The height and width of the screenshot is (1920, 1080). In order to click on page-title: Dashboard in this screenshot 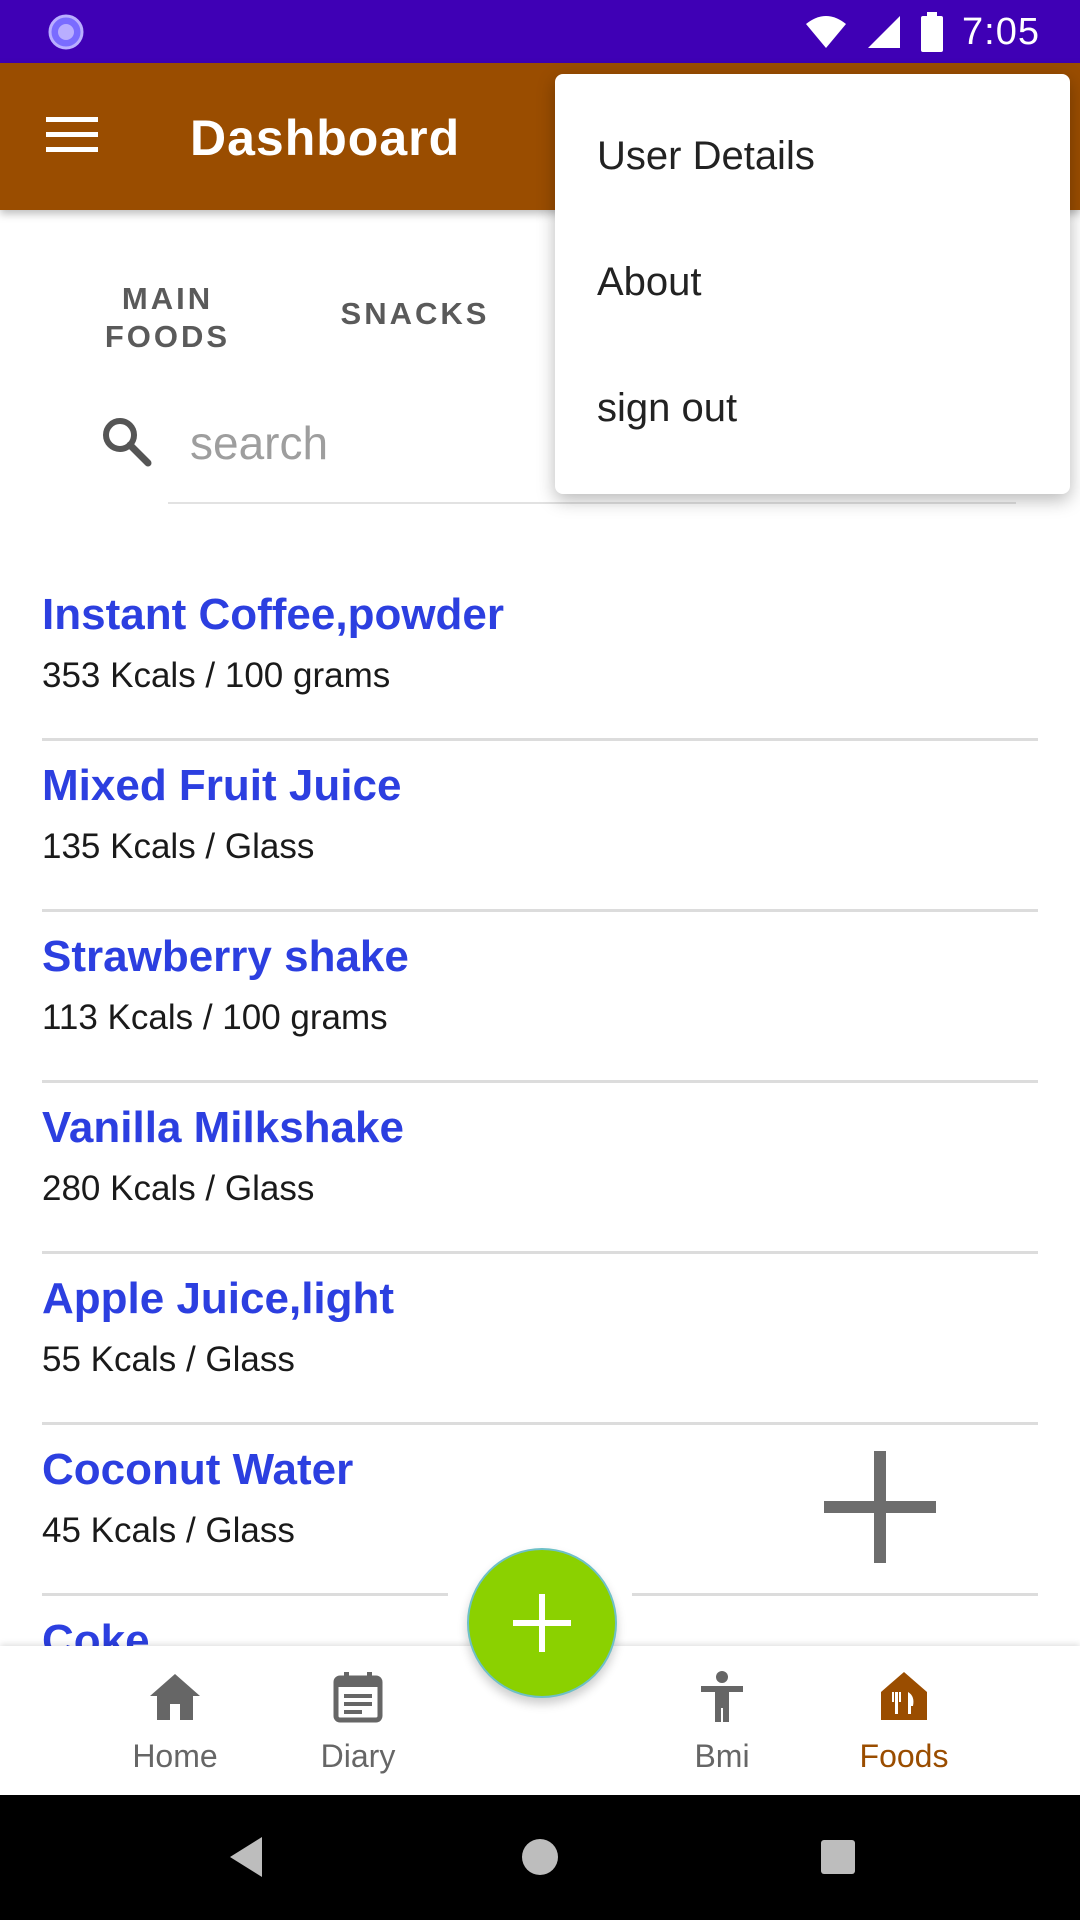, I will do `click(325, 138)`.